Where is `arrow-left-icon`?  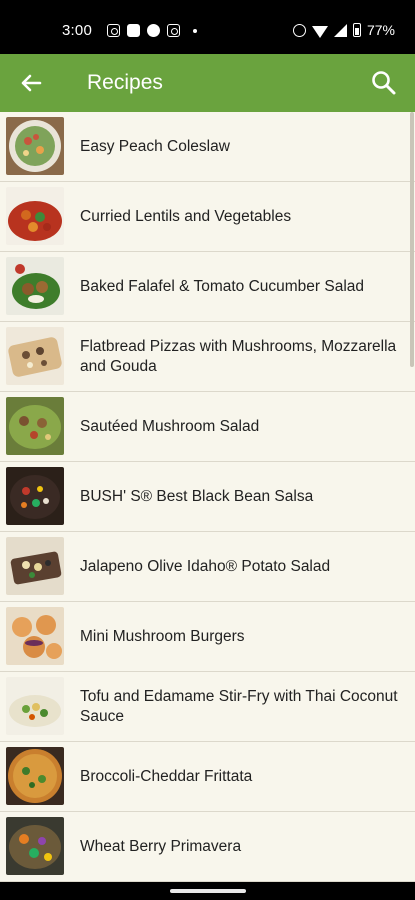
arrow-left-icon is located at coordinates (31, 83).